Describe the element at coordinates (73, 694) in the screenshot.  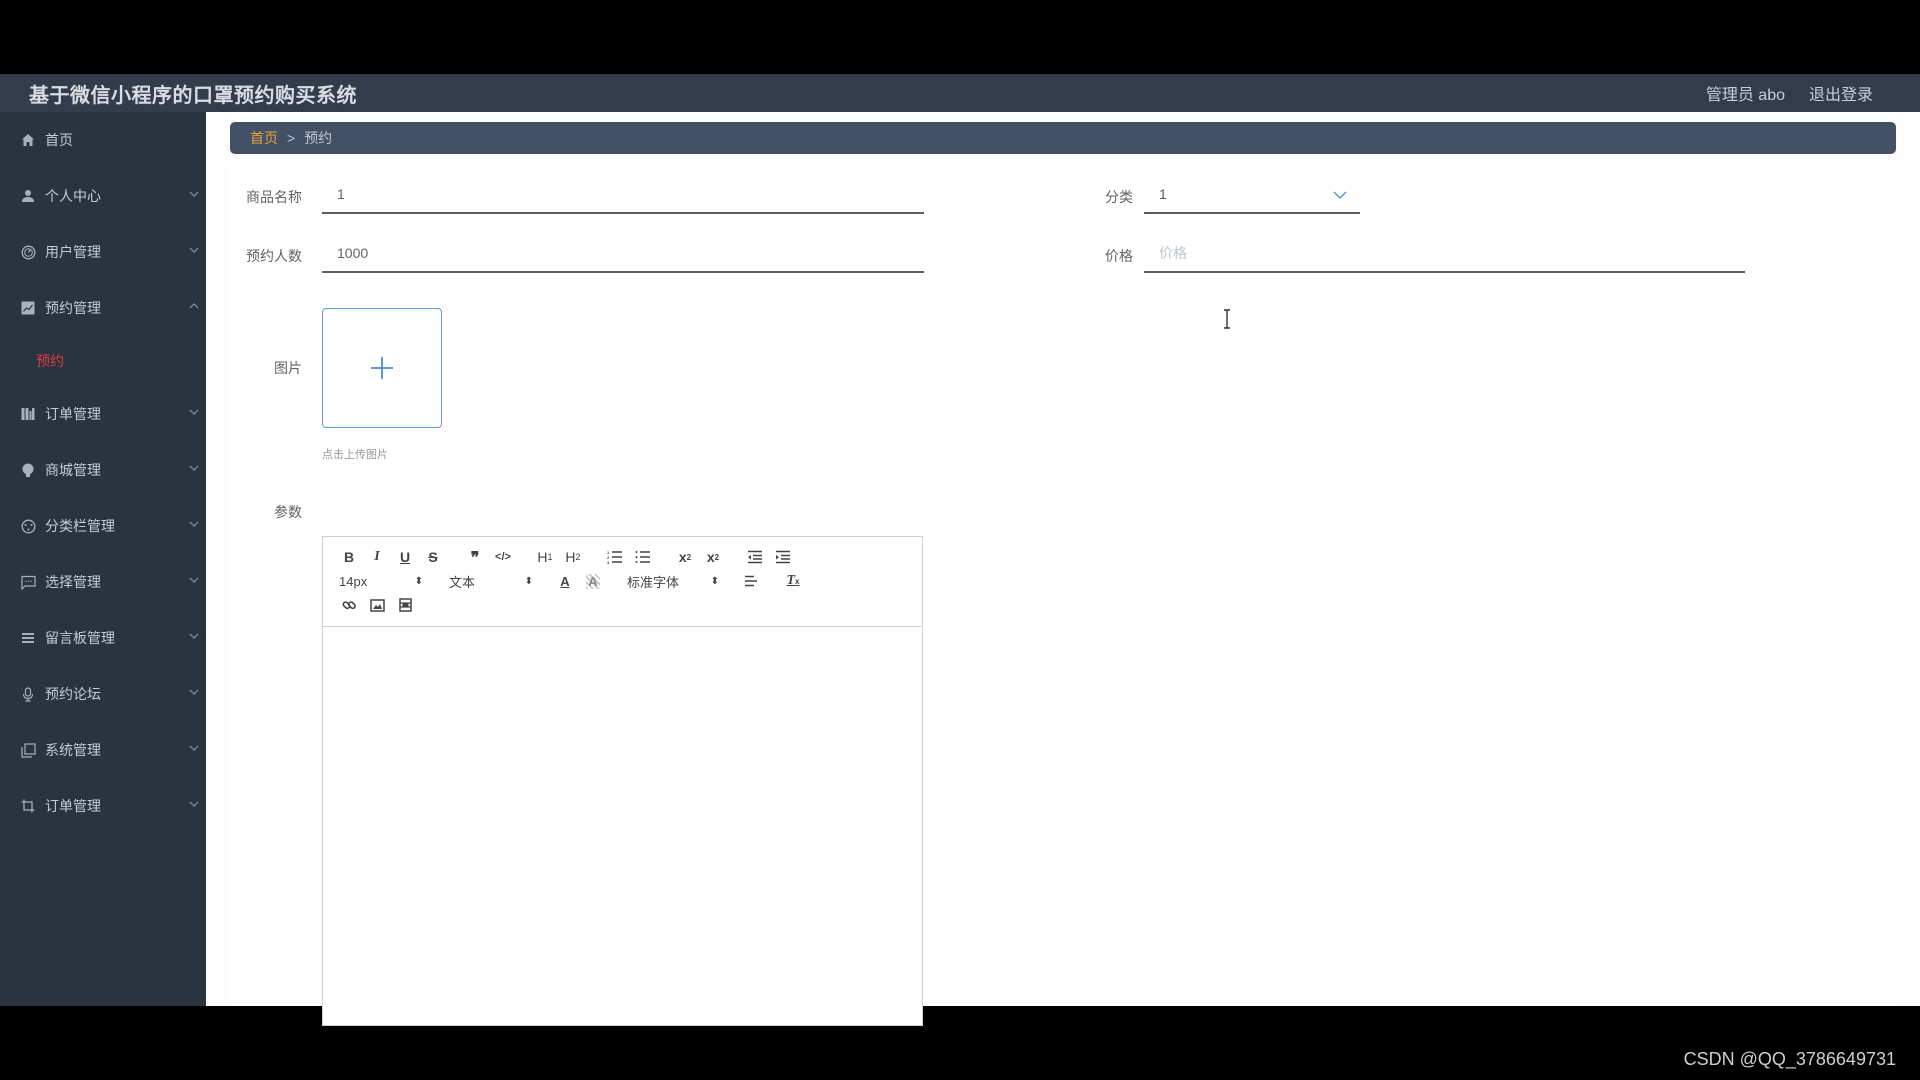
I see `sidebar-item-label: 预约论坛` at that location.